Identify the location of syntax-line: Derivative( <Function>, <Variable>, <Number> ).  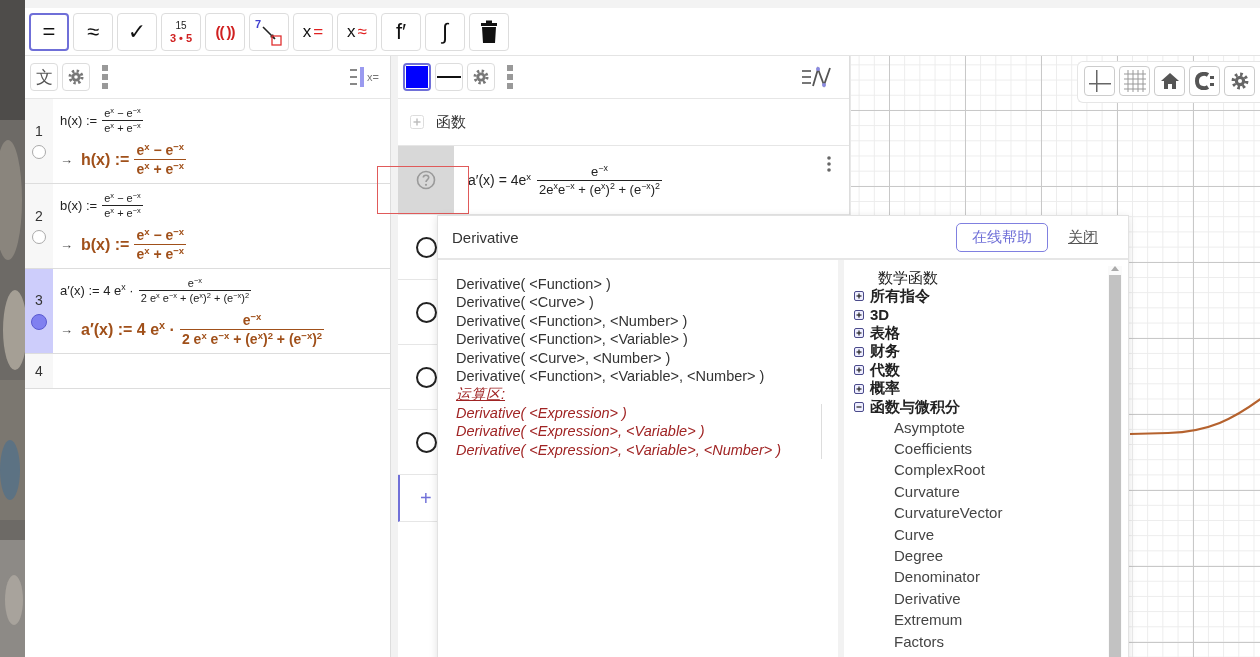
(611, 376).